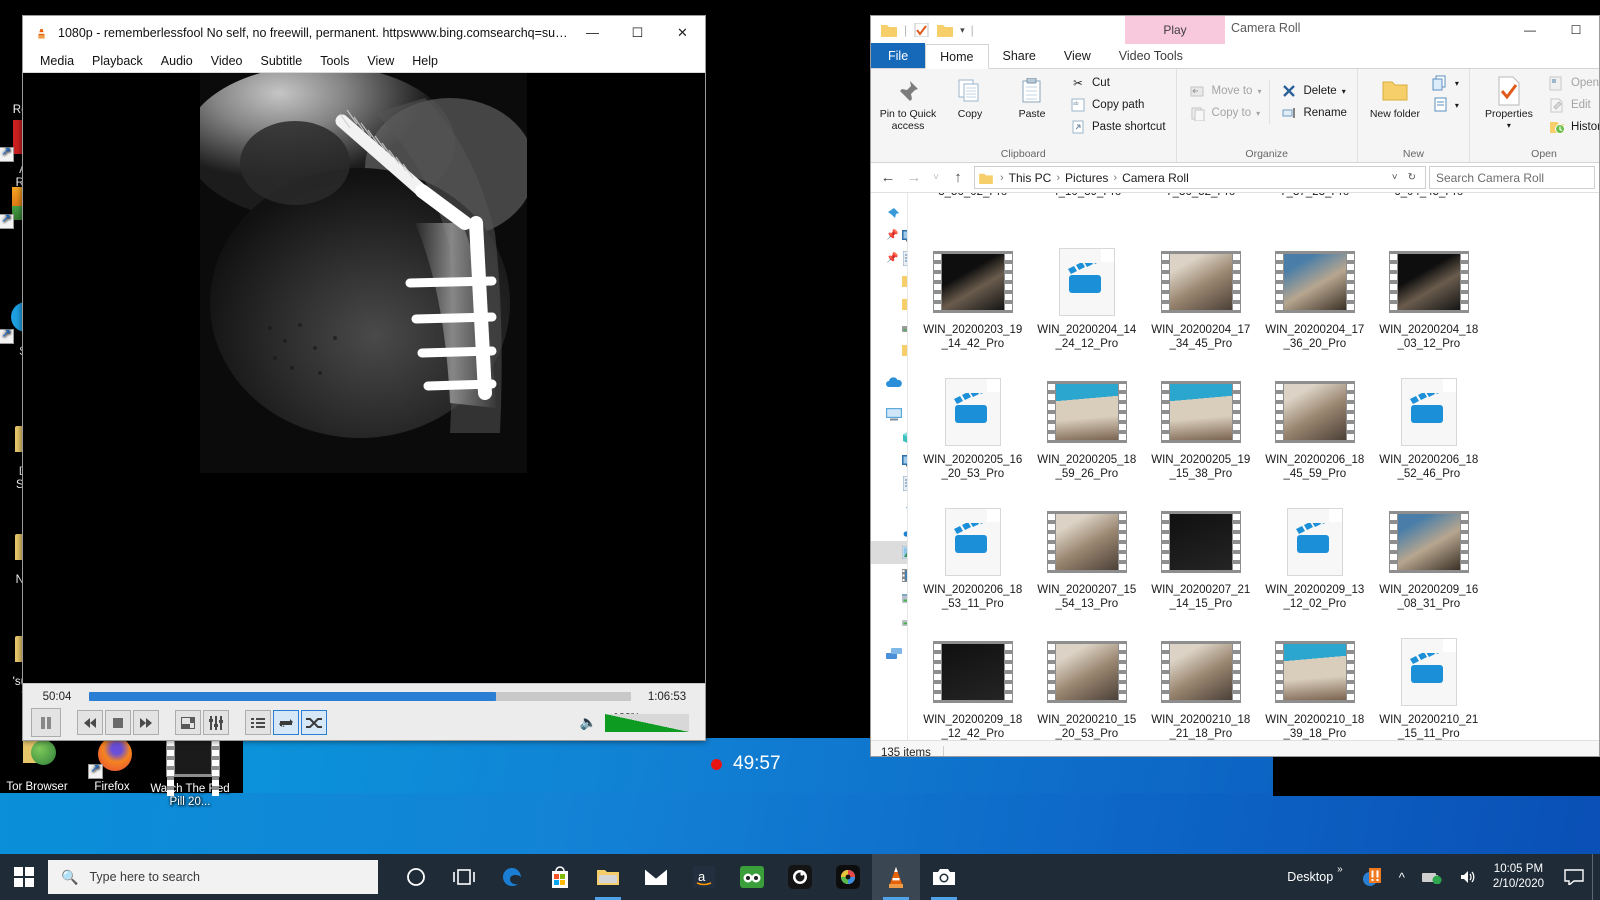 The width and height of the screenshot is (1600, 900). Describe the element at coordinates (889, 460) in the screenshot. I see `sidebar-item-desktop: Desktop` at that location.